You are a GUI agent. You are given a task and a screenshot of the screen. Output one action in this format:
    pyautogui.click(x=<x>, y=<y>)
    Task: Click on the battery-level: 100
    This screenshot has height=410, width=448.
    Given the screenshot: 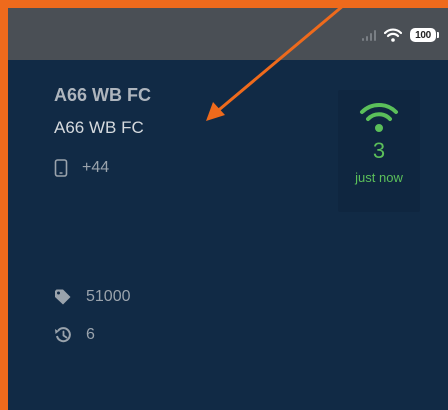 What is the action you would take?
    pyautogui.click(x=423, y=35)
    